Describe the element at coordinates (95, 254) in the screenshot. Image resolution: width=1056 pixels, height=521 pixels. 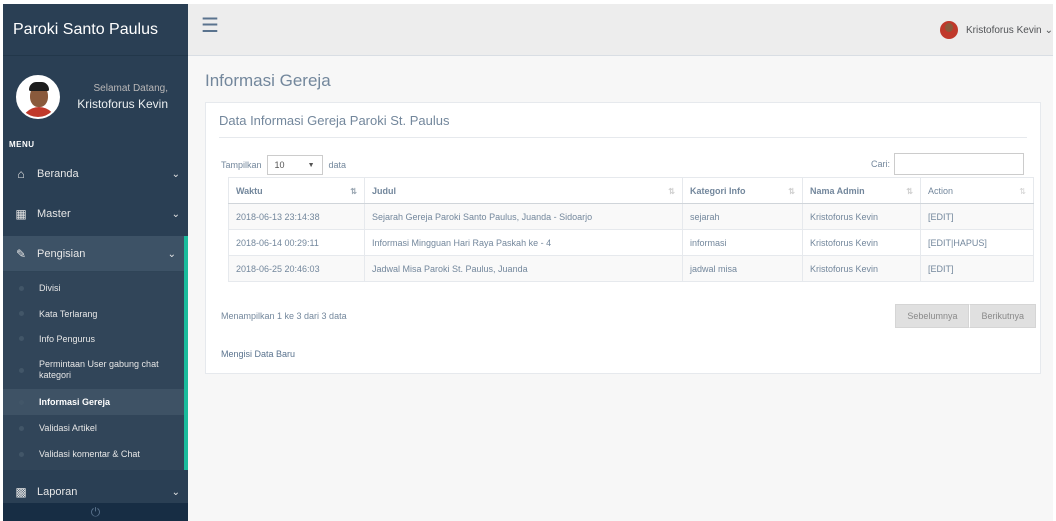
I see `nav-item-pengisian: ✎ Pengisian ⌄` at that location.